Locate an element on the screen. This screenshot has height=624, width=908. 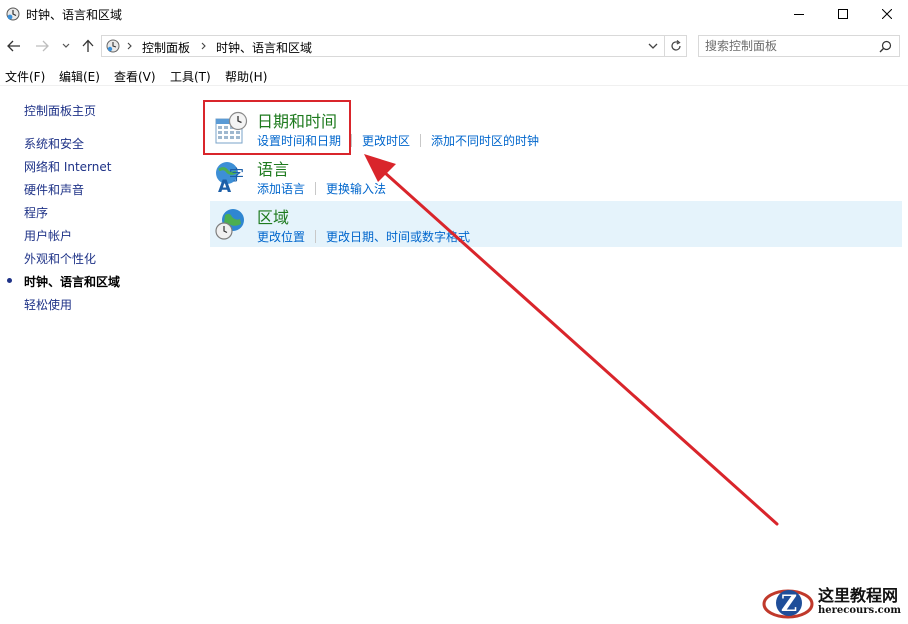
window-title: 时钟、语言和区域 is located at coordinates (74, 15).